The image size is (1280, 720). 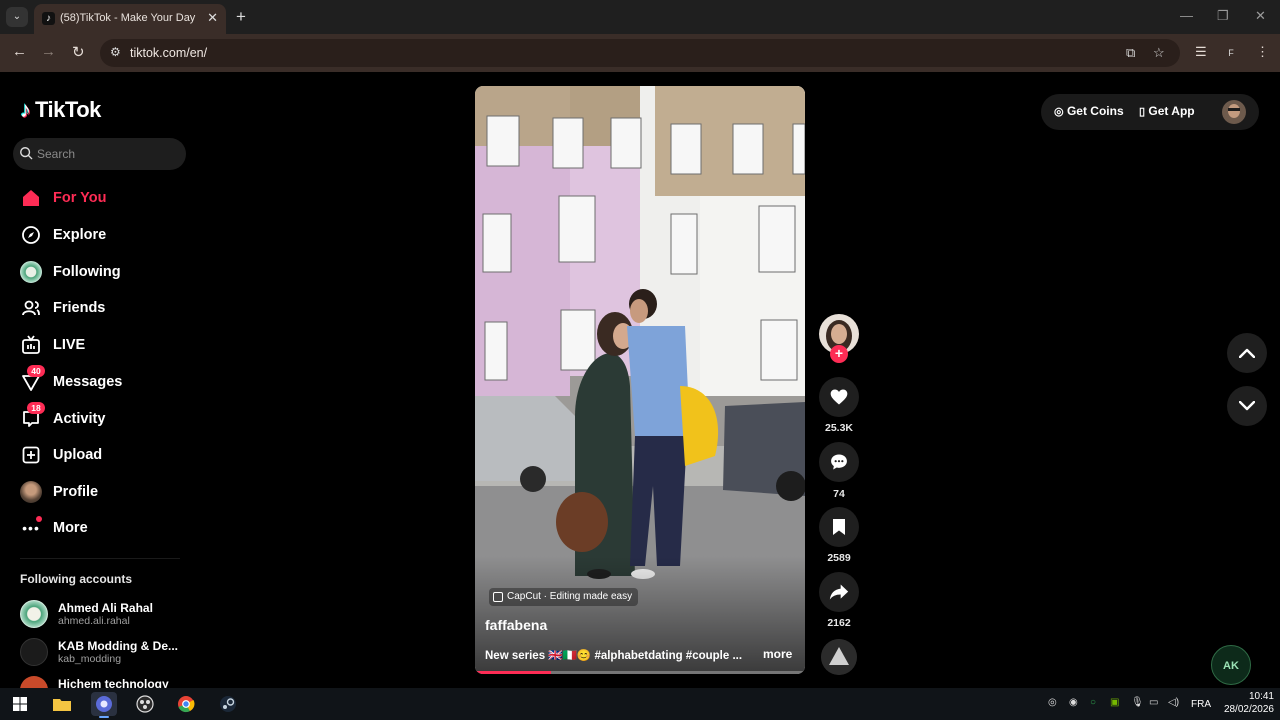 I want to click on account-handle: kab_modding, so click(x=90, y=659).